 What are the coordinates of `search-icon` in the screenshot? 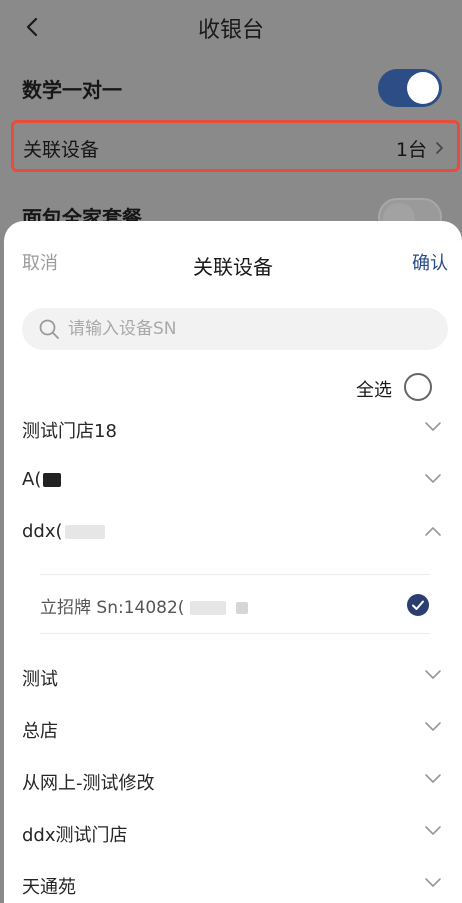 It's located at (49, 329).